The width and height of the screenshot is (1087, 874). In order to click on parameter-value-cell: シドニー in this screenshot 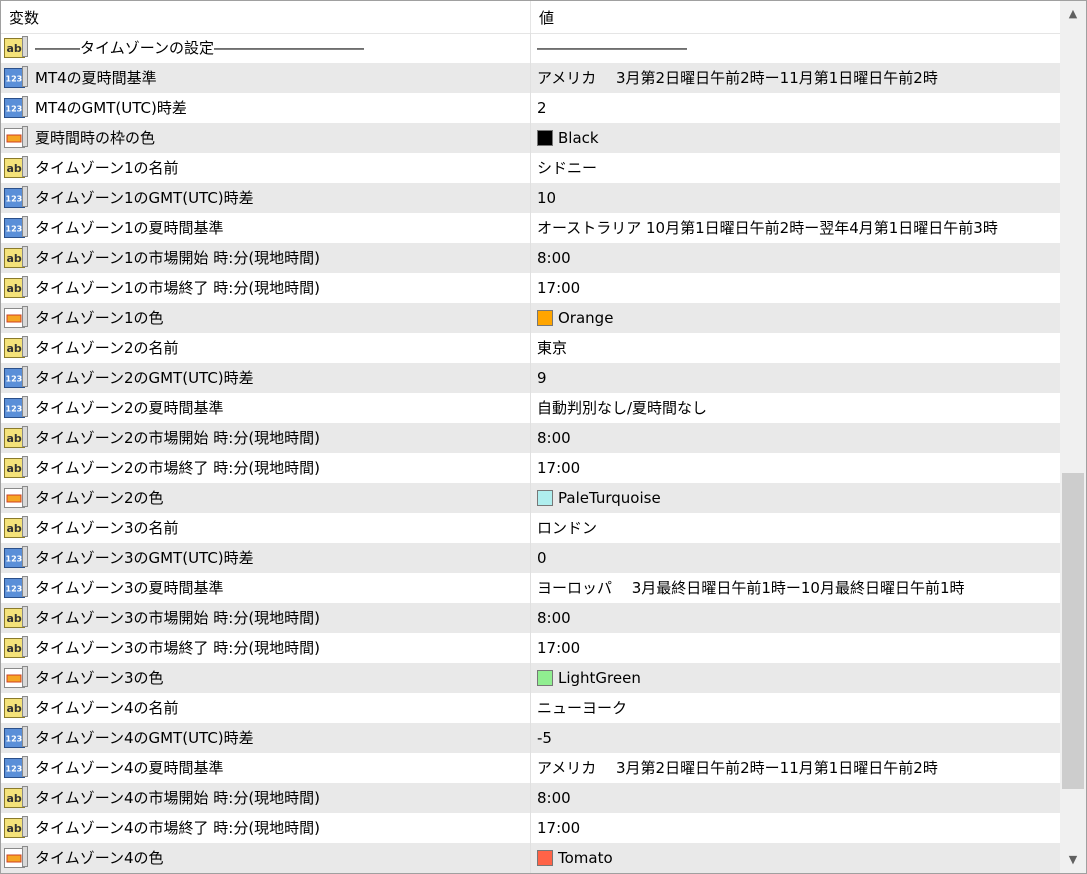, I will do `click(795, 168)`.